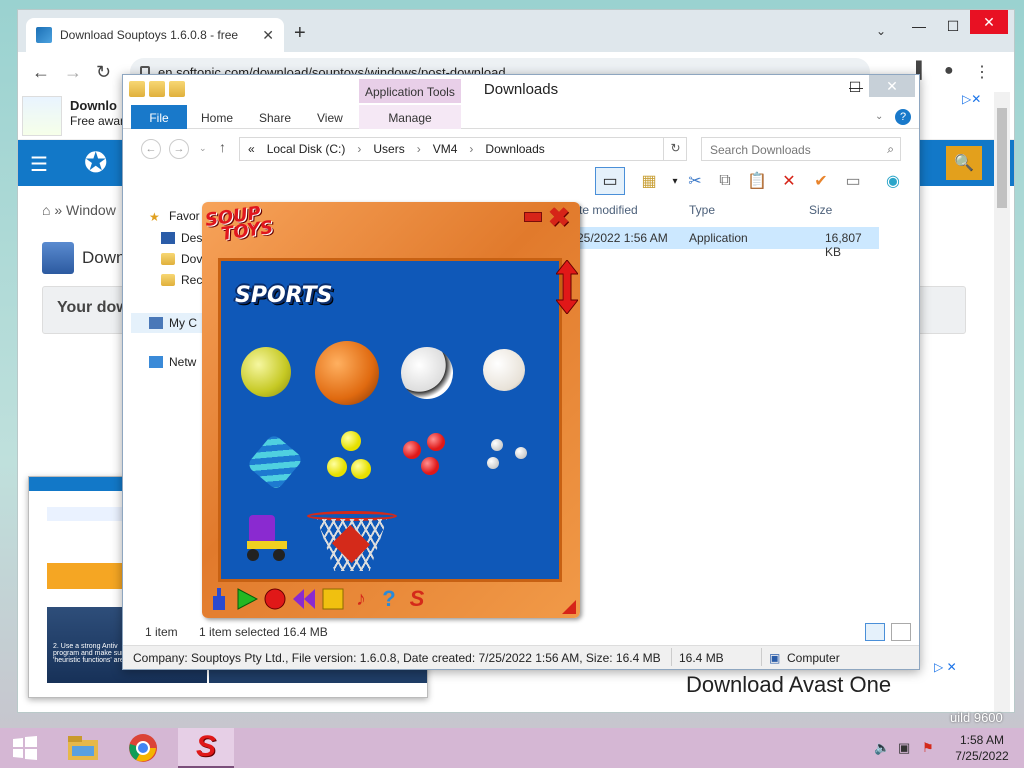  What do you see at coordinates (410, 117) in the screenshot?
I see `tab-manage: Manage` at bounding box center [410, 117].